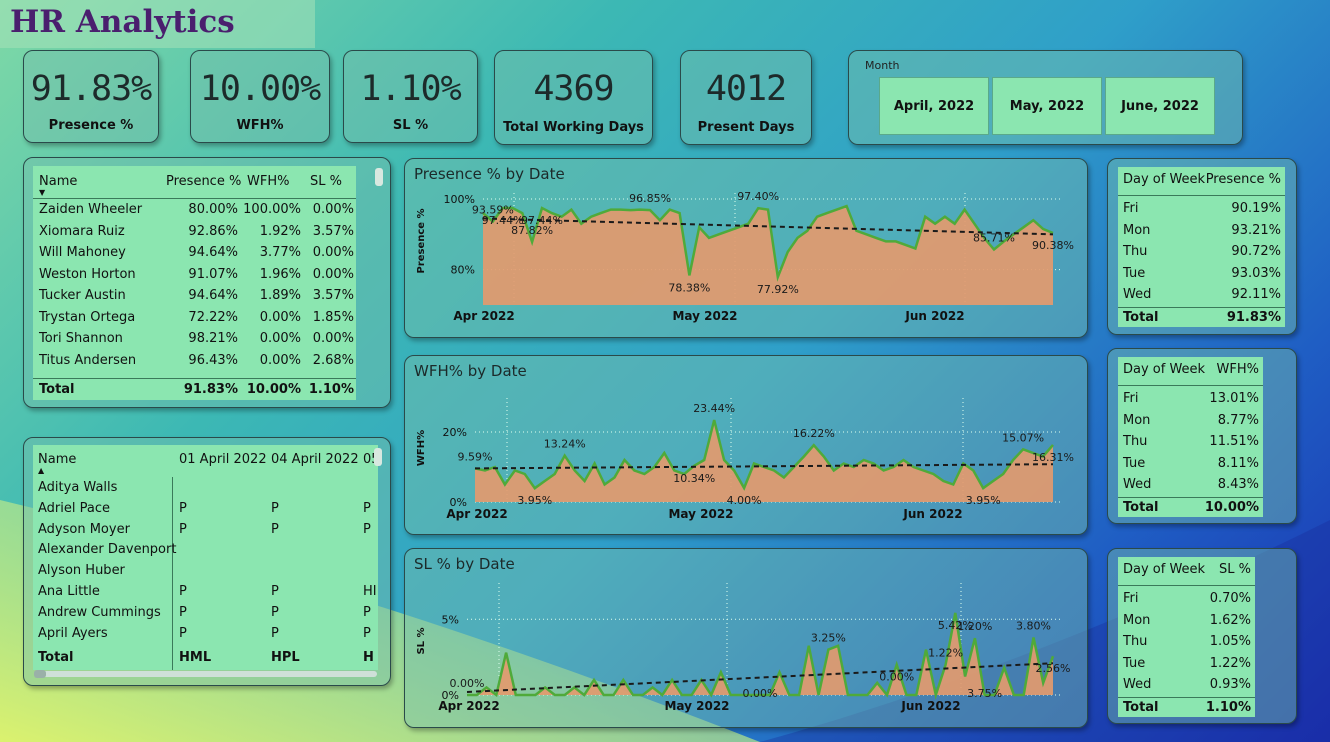  Describe the element at coordinates (69, 591) in the screenshot. I see `cell-name: Ana Little` at that location.